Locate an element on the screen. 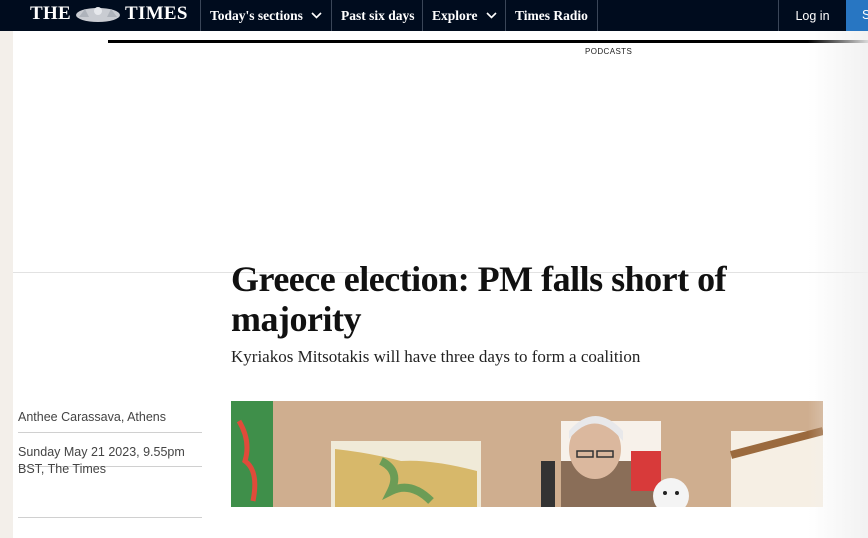  nav-item-label: Times Radio is located at coordinates (551, 15).